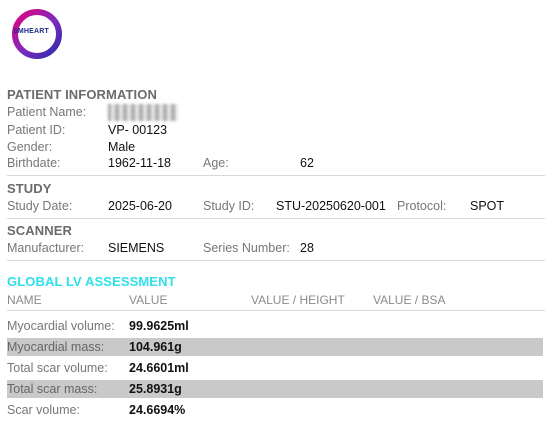 This screenshot has height=425, width=550. I want to click on manufacturer-label: Manufacturer:, so click(46, 248).